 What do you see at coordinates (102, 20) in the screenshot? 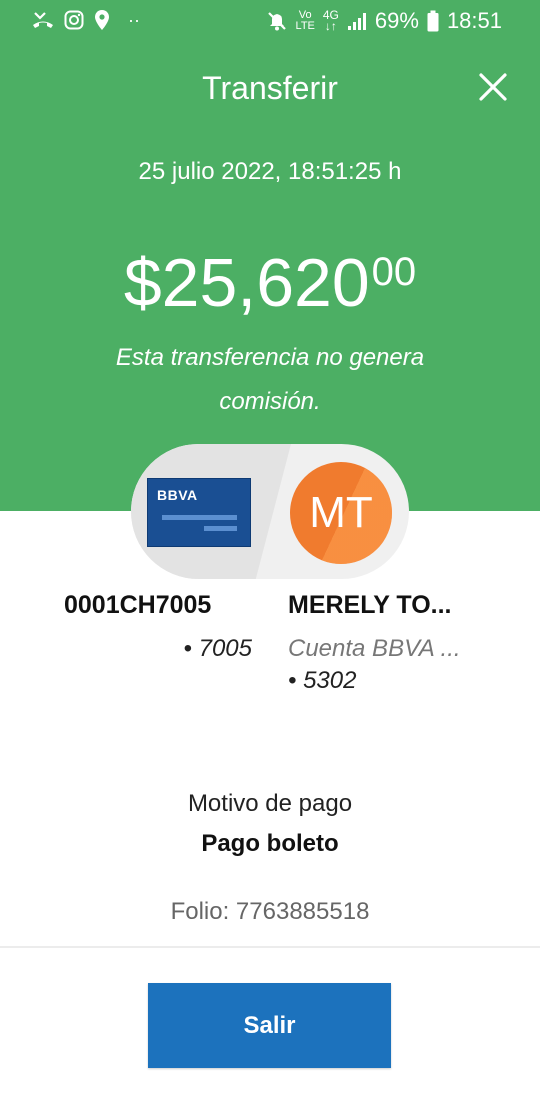
I see `location-icon` at bounding box center [102, 20].